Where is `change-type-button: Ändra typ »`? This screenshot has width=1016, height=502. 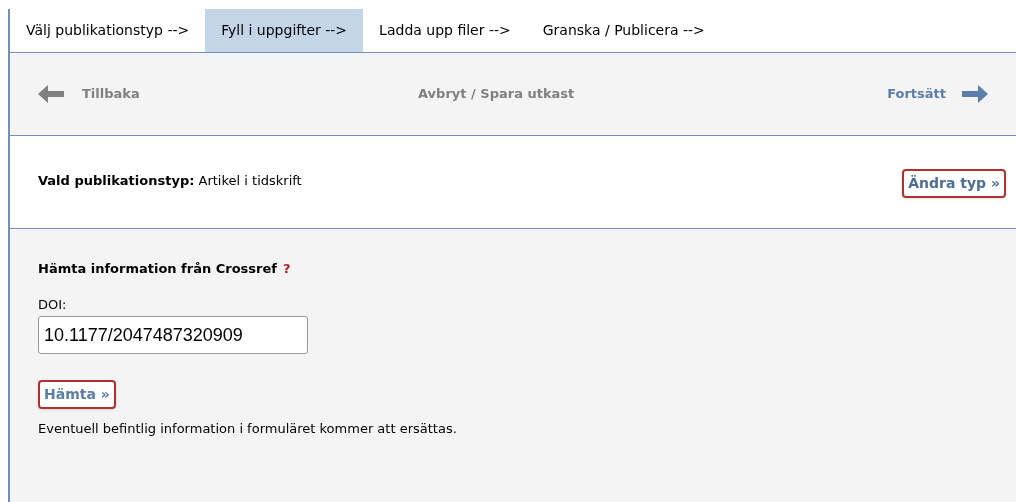
change-type-button: Ändra typ » is located at coordinates (954, 183).